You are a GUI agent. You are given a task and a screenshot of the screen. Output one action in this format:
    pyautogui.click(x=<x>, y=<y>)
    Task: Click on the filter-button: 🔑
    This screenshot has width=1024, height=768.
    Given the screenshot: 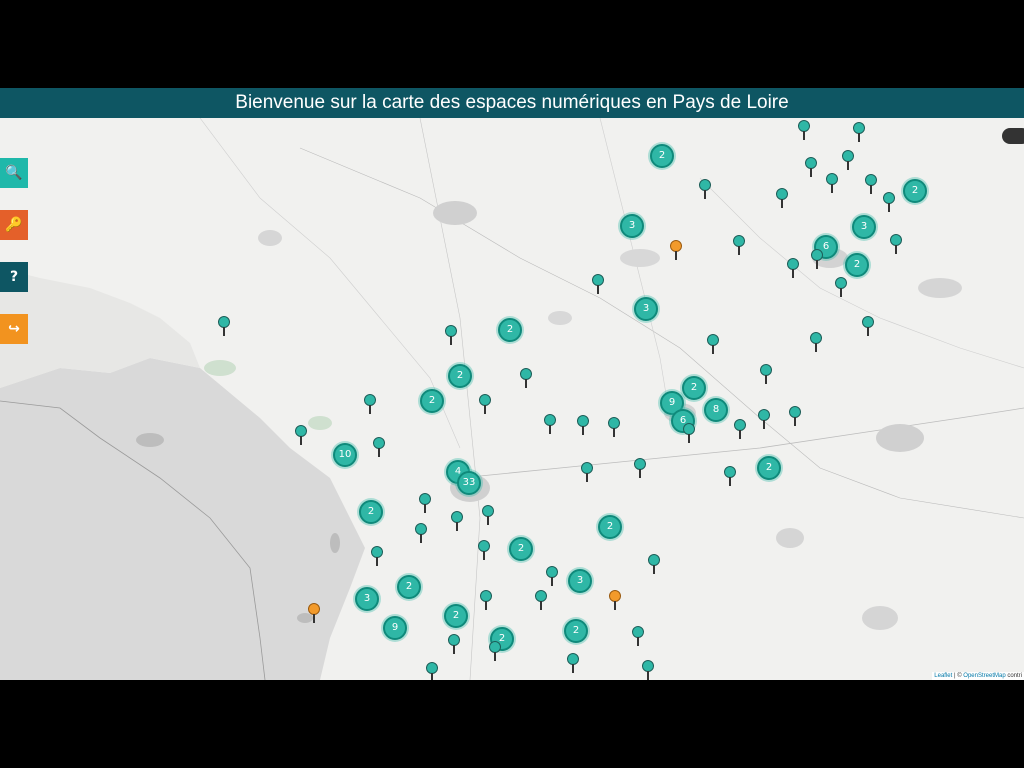 What is the action you would take?
    pyautogui.click(x=14, y=225)
    